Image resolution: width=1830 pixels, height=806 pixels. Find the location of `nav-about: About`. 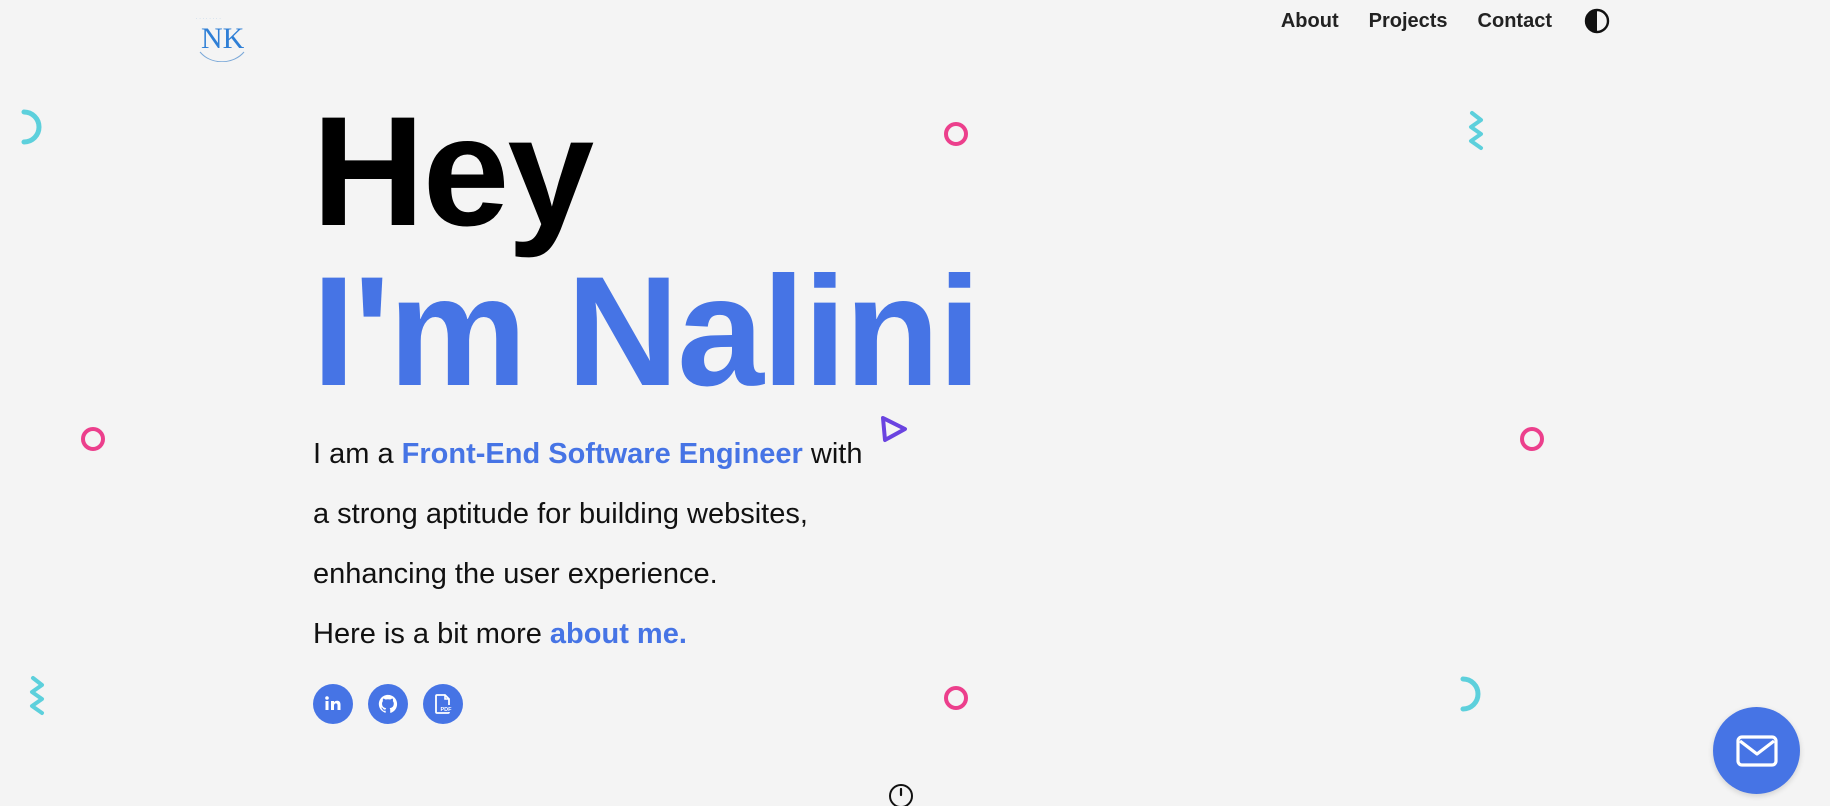

nav-about: About is located at coordinates (1310, 21).